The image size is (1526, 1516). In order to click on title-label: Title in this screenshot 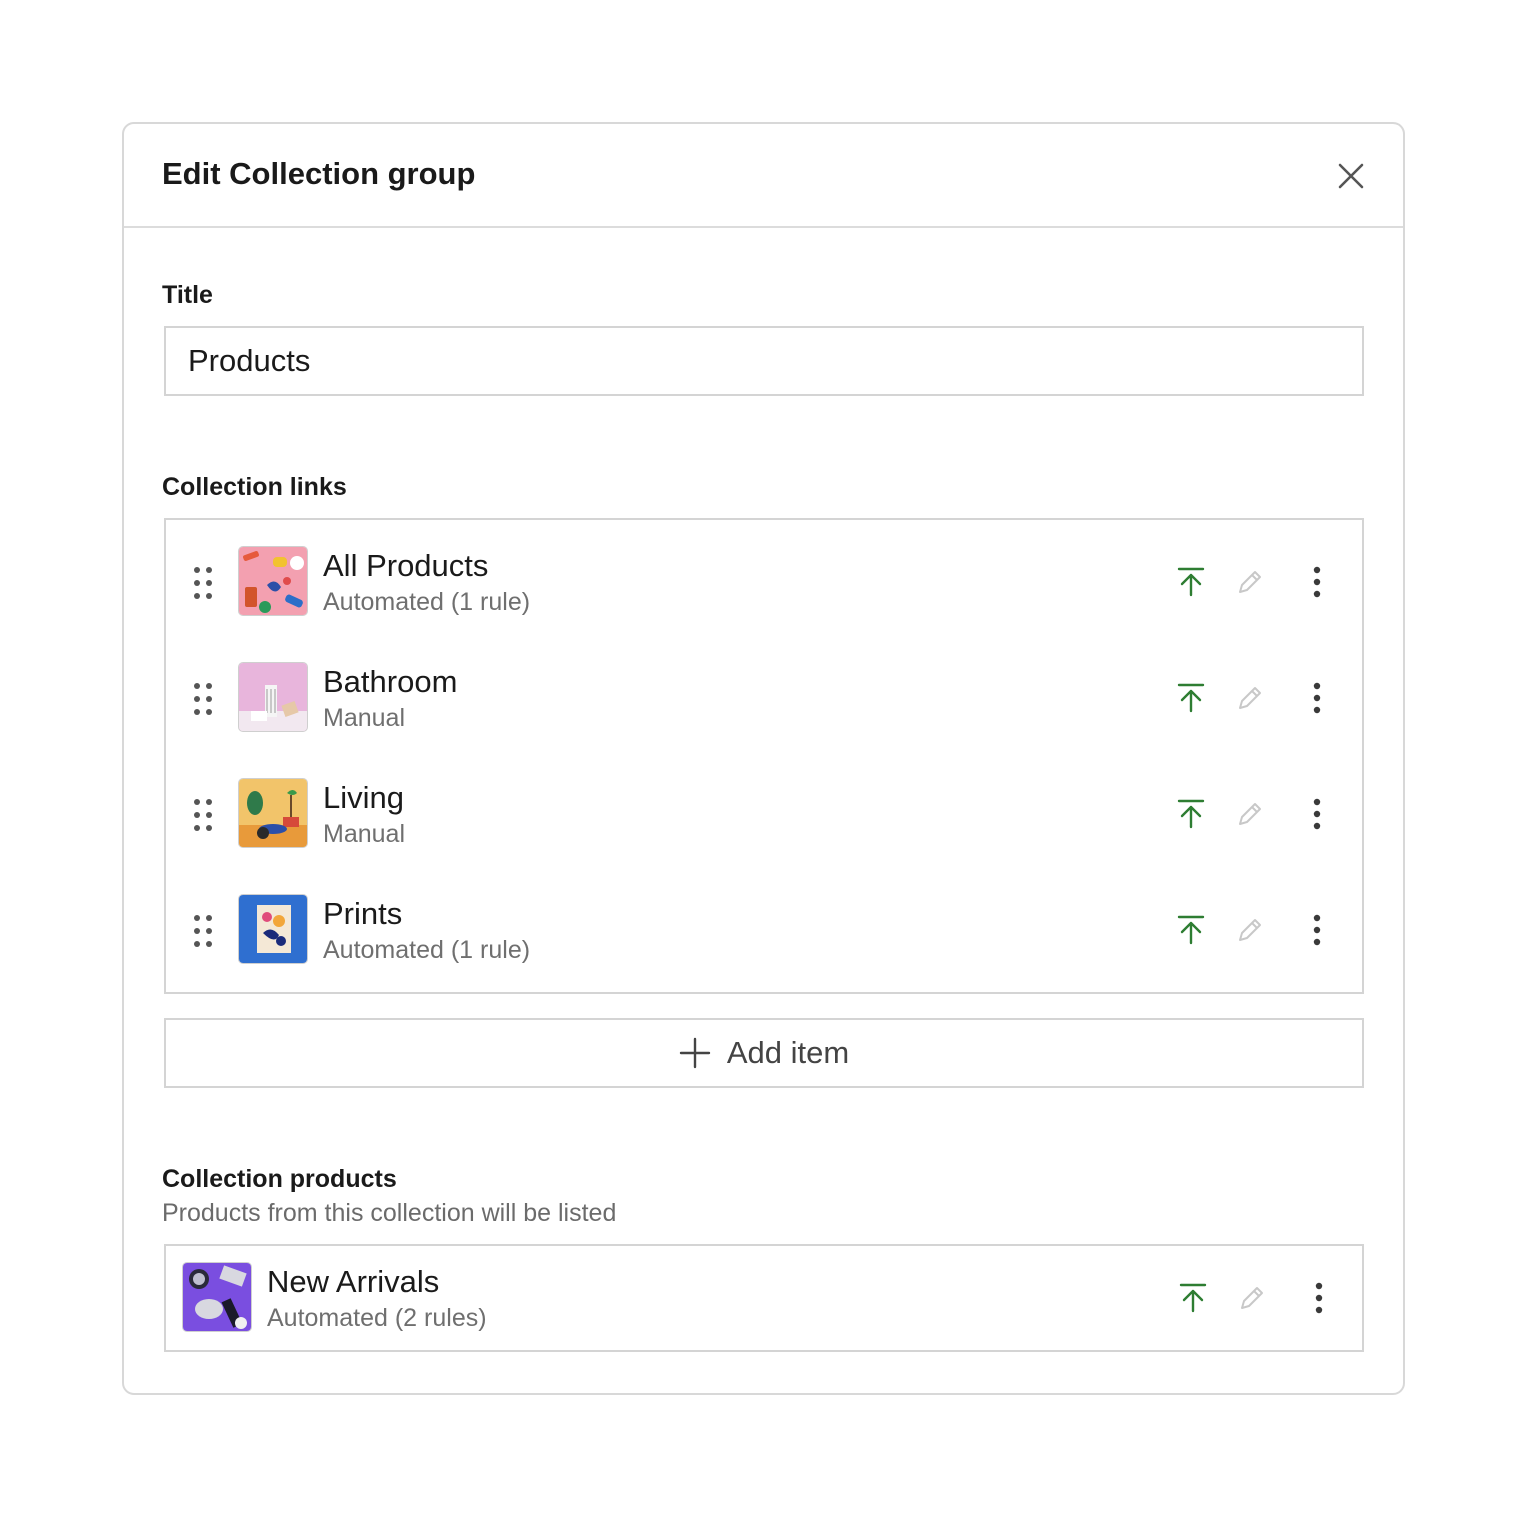, I will do `click(187, 295)`.